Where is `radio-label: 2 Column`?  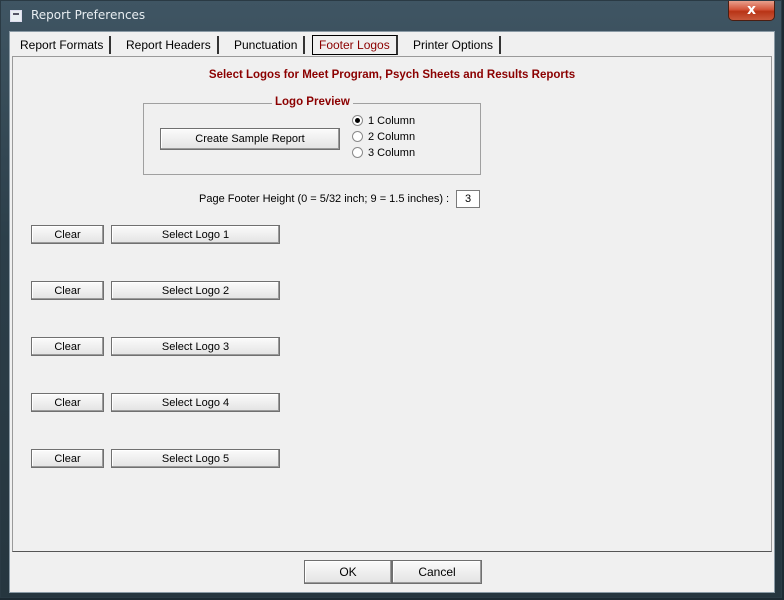
radio-label: 2 Column is located at coordinates (392, 137).